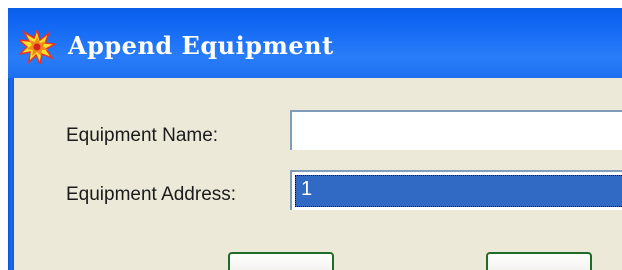 The height and width of the screenshot is (270, 622). I want to click on equipment-name-input, so click(456, 130).